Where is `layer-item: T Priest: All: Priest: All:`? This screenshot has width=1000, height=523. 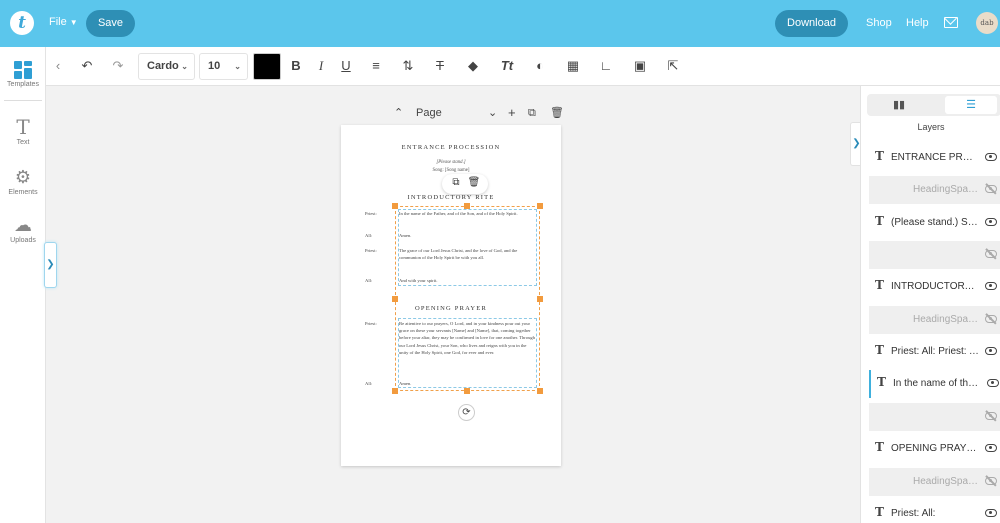 layer-item: T Priest: All: Priest: All: is located at coordinates (934, 352).